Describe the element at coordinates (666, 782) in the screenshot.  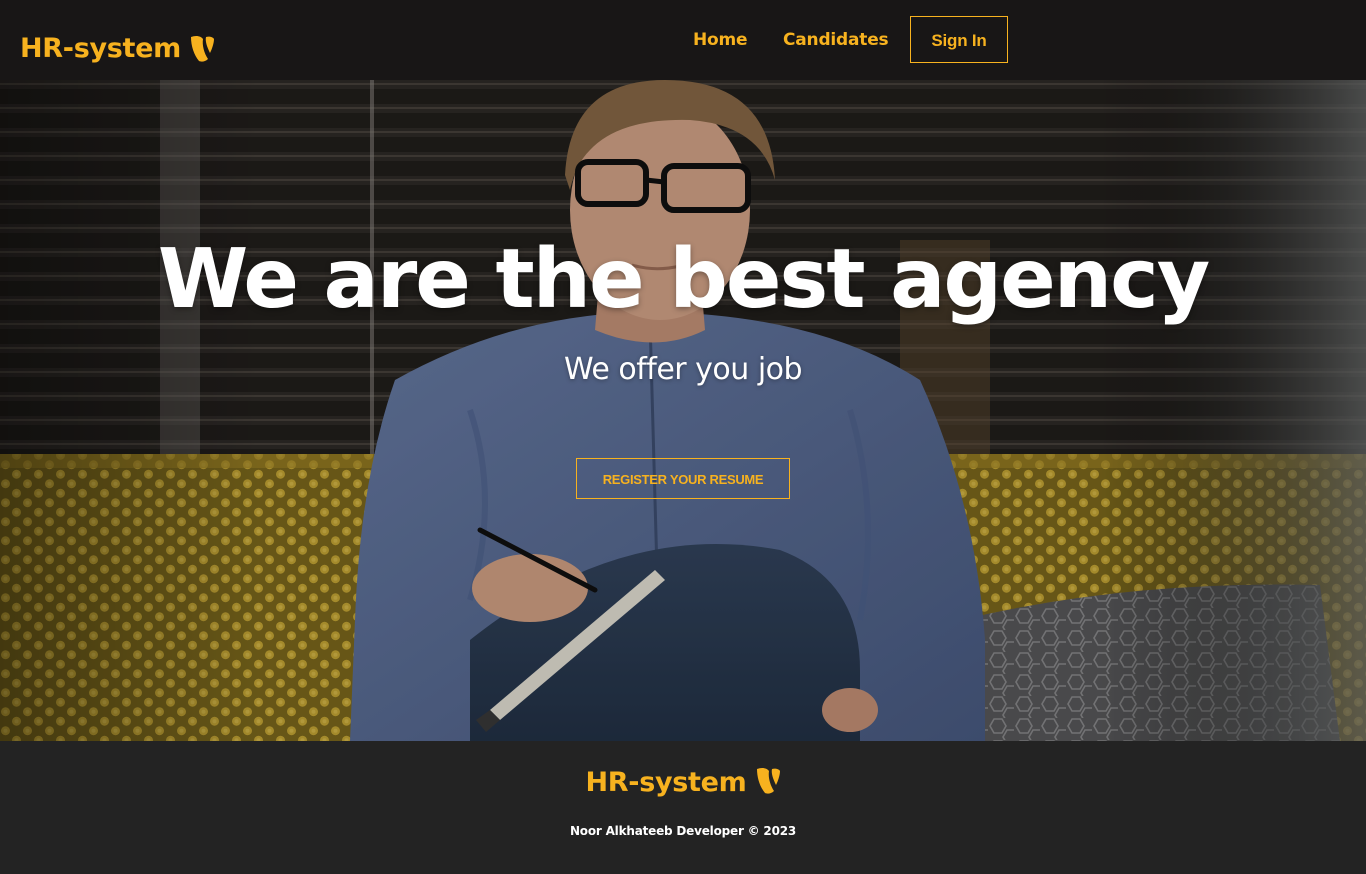
I see `footer-brand-name: HR-system` at that location.